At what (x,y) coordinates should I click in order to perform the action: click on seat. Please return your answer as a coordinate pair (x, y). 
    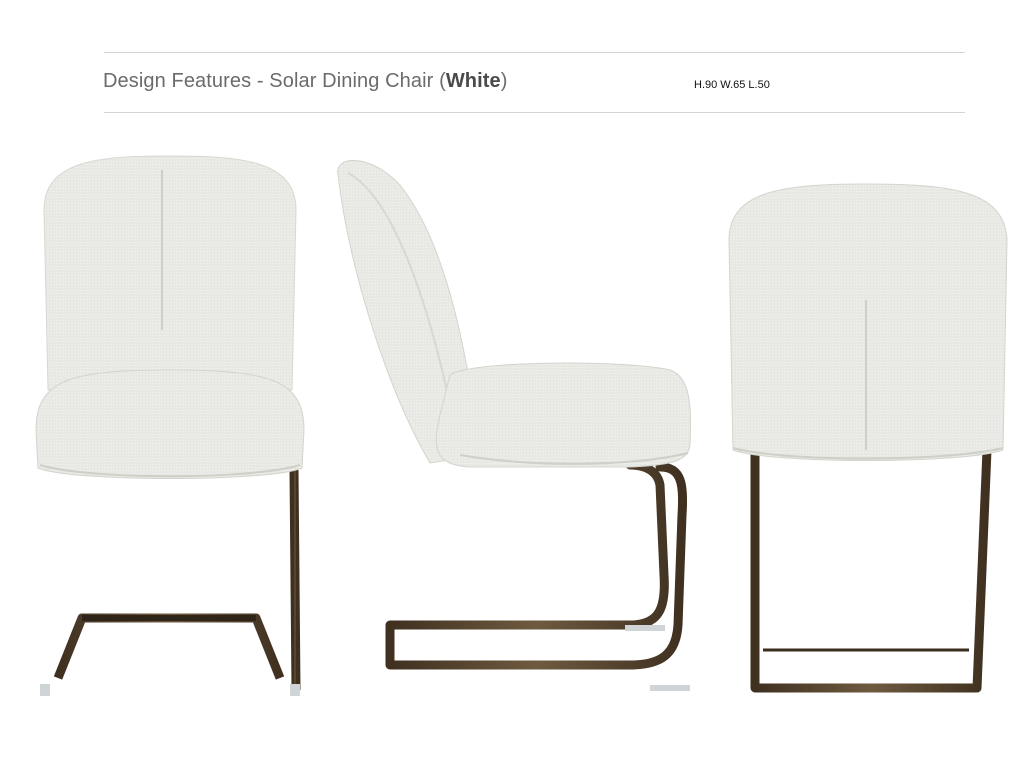
    Looking at the image, I should click on (170, 424).